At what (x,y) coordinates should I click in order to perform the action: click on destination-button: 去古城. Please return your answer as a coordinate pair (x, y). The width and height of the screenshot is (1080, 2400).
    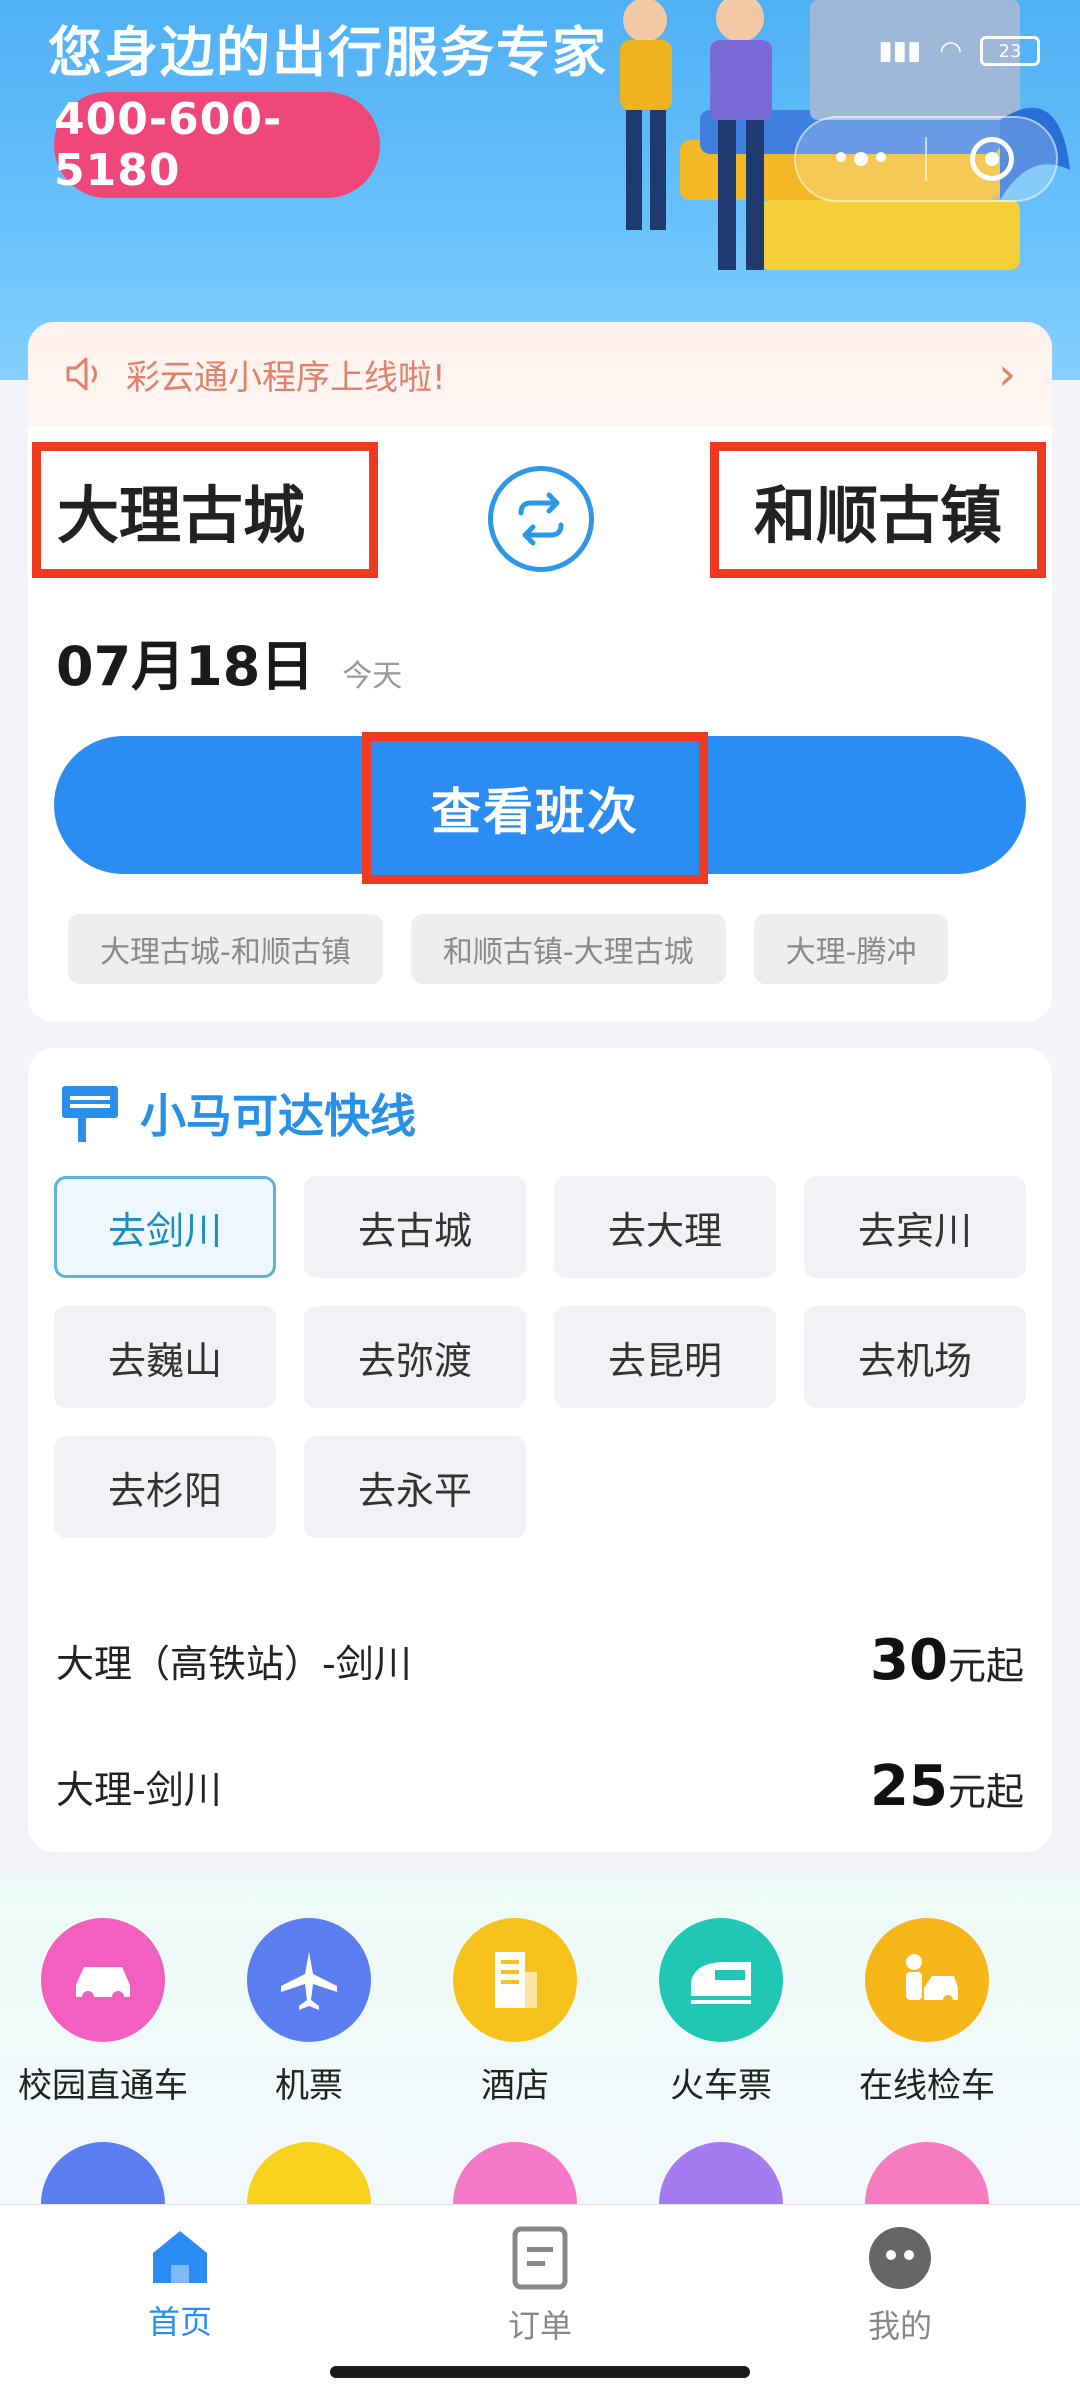
    Looking at the image, I should click on (415, 1227).